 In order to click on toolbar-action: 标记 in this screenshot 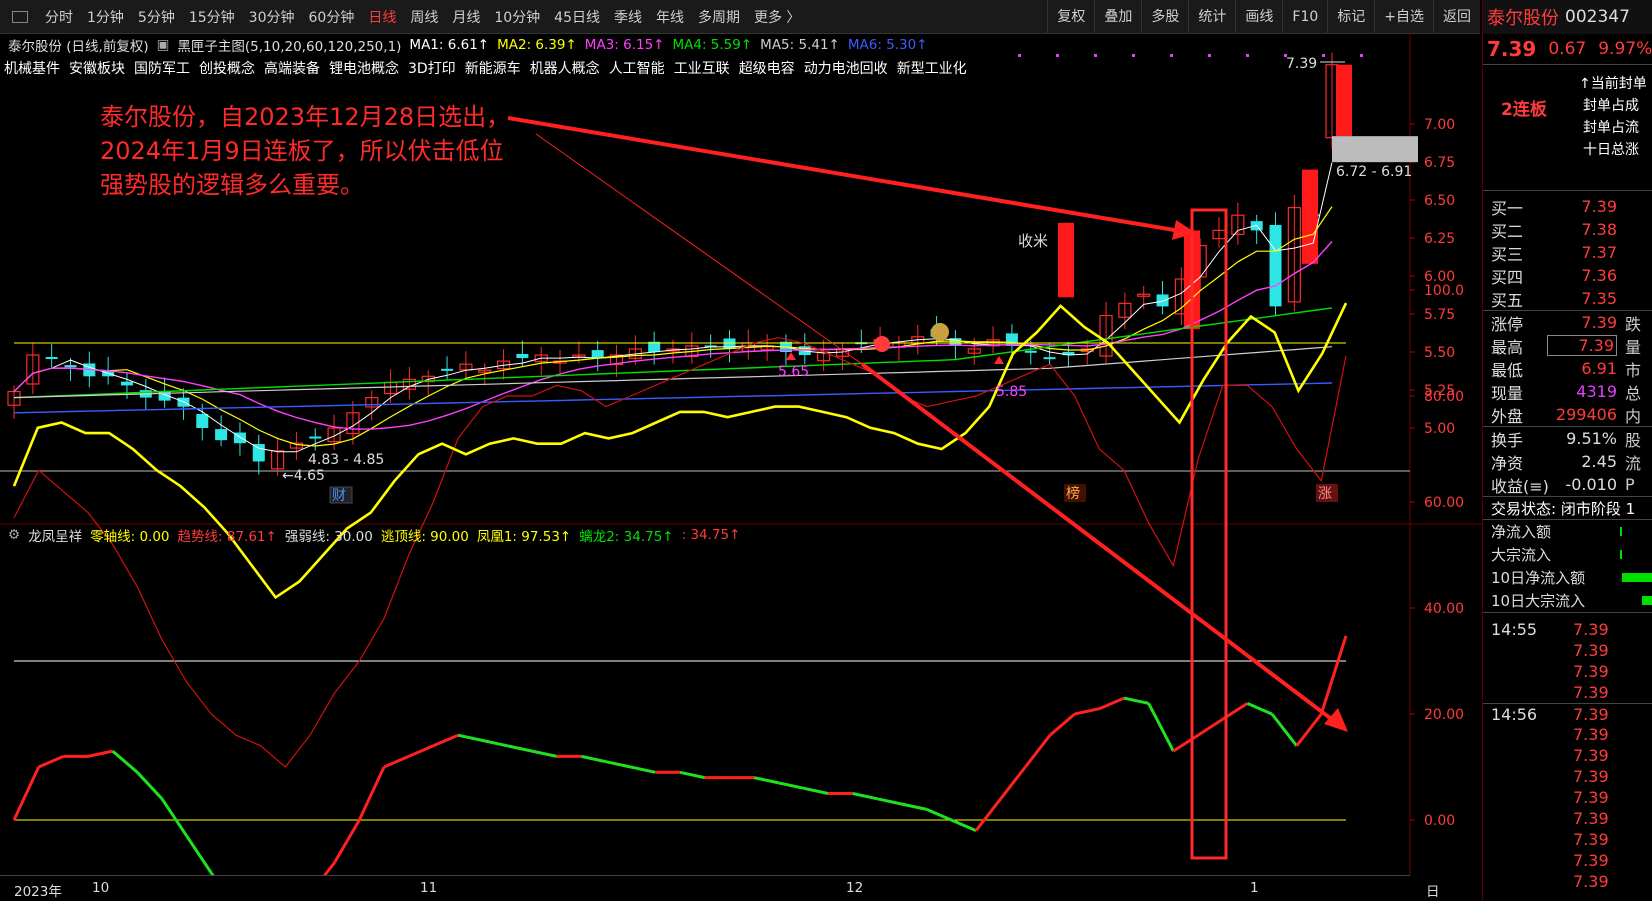, I will do `click(1350, 17)`.